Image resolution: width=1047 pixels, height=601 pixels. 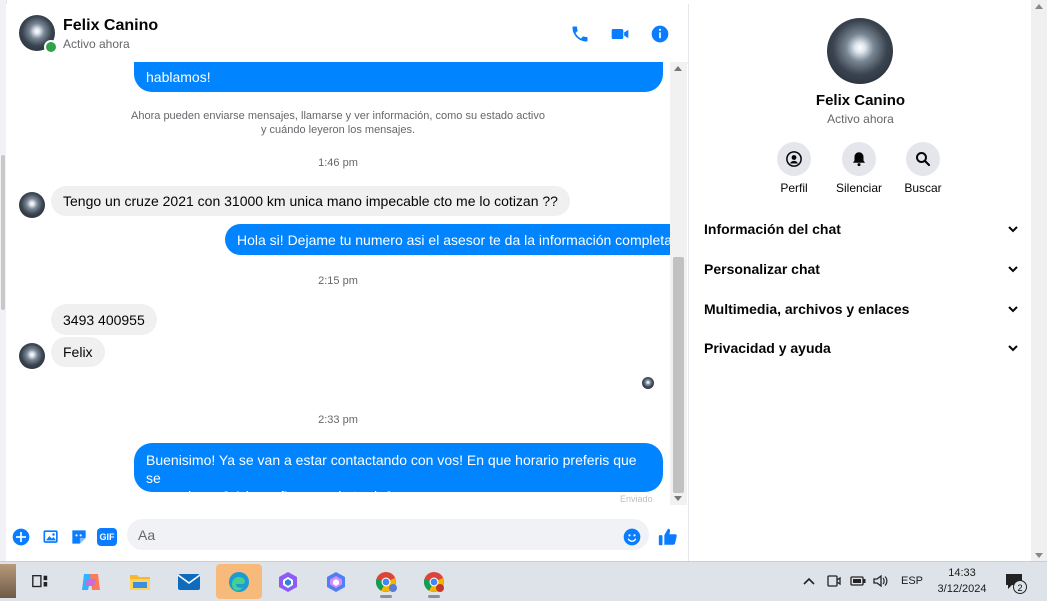 What do you see at coordinates (861, 348) in the screenshot?
I see `section-privacy-help: Privacidad y ayuda` at bounding box center [861, 348].